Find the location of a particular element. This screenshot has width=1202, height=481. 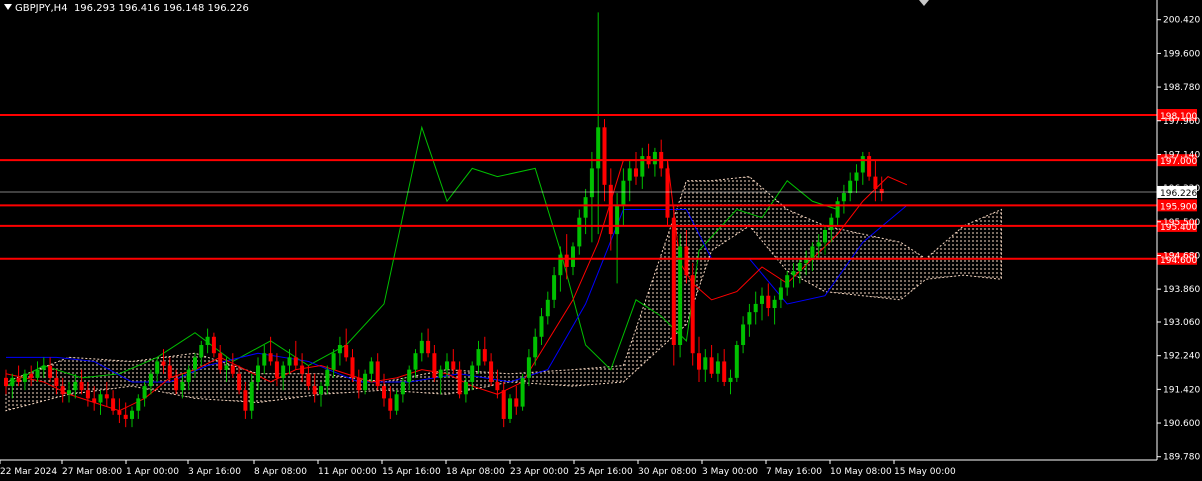

level-label: 195.900 is located at coordinates (1178, 207).